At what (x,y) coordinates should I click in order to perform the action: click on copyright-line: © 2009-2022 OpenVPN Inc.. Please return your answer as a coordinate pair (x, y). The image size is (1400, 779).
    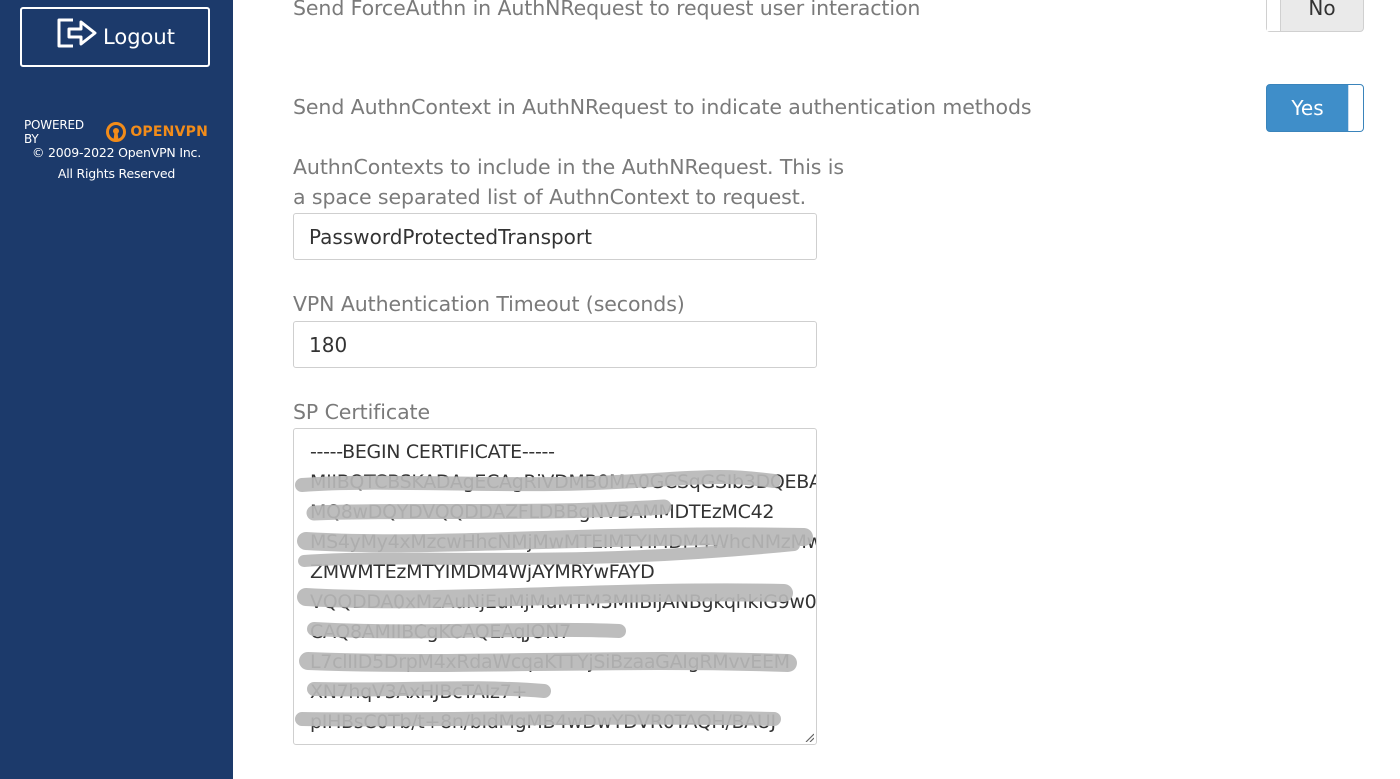
    Looking at the image, I should click on (116, 152).